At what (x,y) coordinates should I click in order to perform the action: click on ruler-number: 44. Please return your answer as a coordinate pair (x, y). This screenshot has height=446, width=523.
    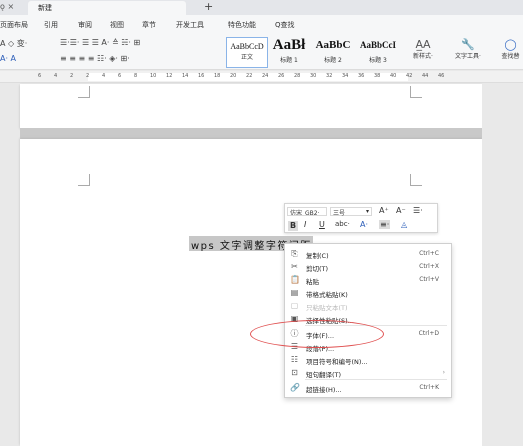
    Looking at the image, I should click on (425, 76).